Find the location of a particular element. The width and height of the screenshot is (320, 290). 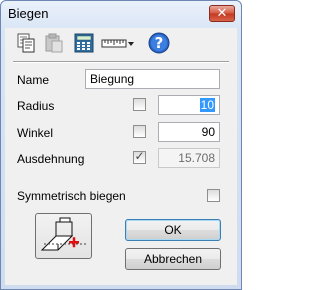

winkel-checkbox is located at coordinates (139, 131).